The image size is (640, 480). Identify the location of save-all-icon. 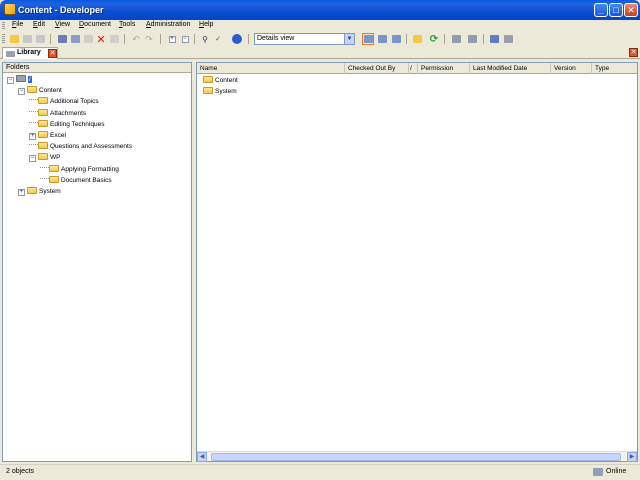
(40, 39).